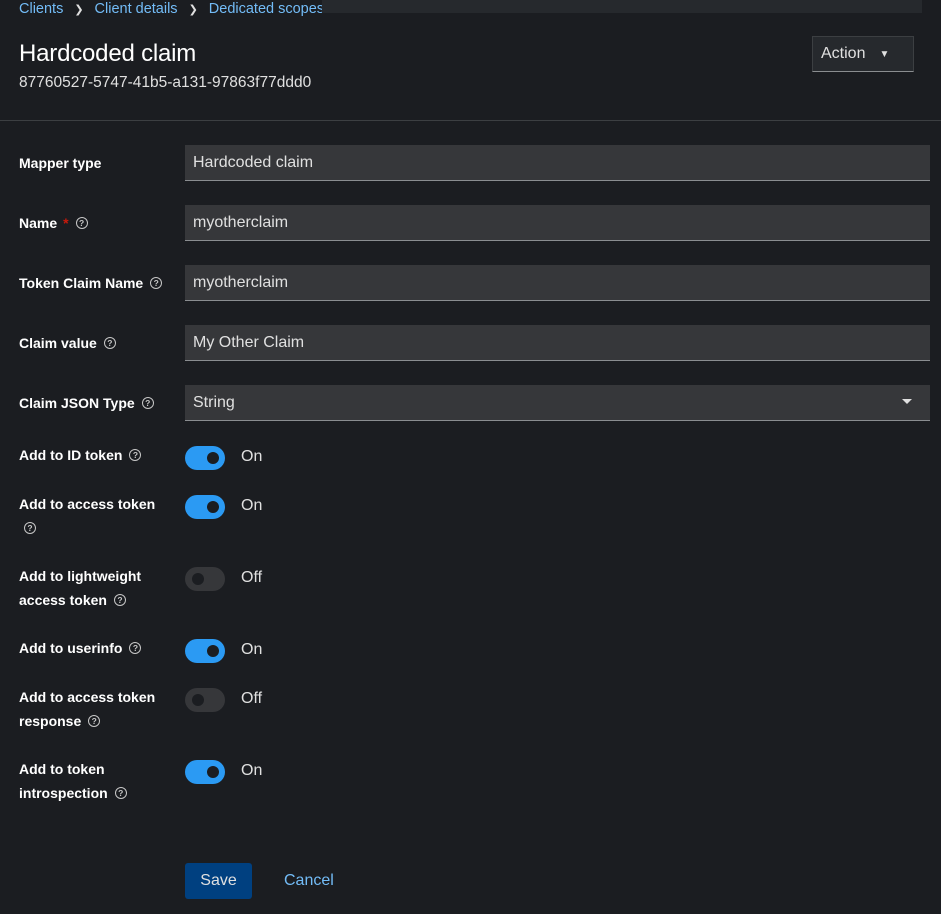 The image size is (941, 914). What do you see at coordinates (557, 283) in the screenshot?
I see `token-claim-name-input: myotherclaim` at bounding box center [557, 283].